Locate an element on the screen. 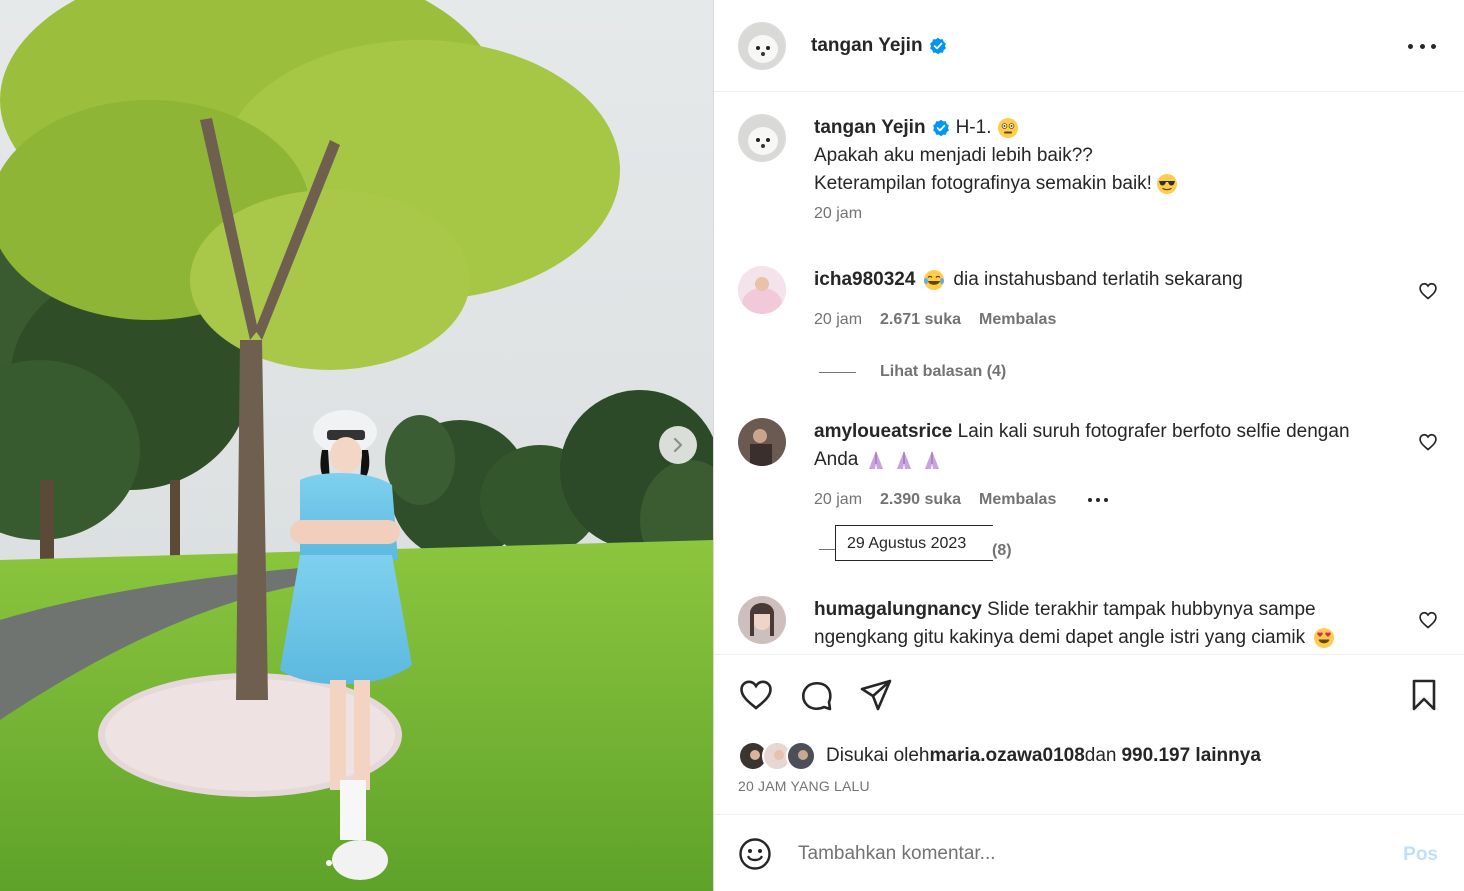  comment-input is located at coordinates (1088, 854).